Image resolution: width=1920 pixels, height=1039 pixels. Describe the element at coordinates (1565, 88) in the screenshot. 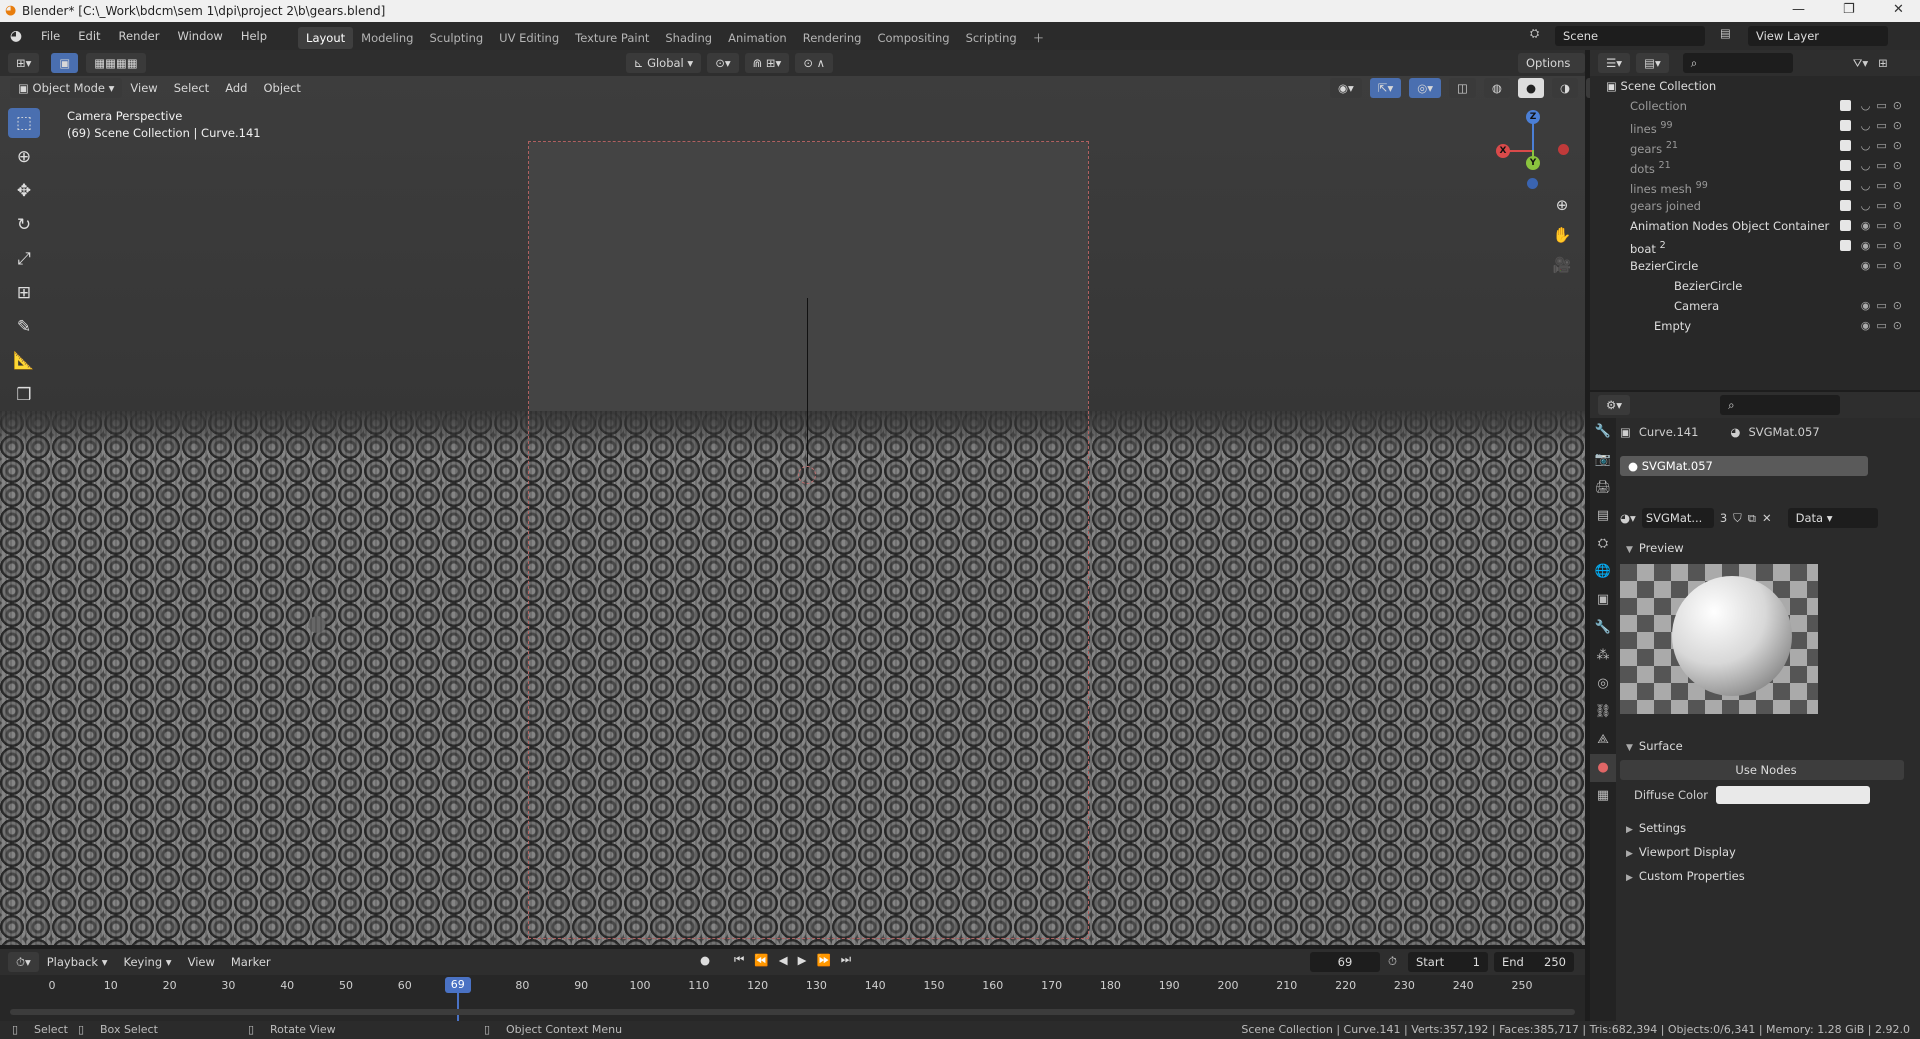

I see `shading-material-icon: ◑` at that location.